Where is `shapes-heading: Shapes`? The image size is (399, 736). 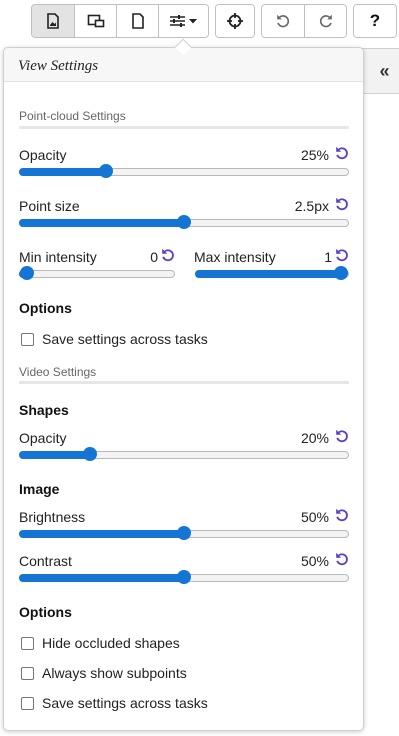
shapes-heading: Shapes is located at coordinates (44, 410).